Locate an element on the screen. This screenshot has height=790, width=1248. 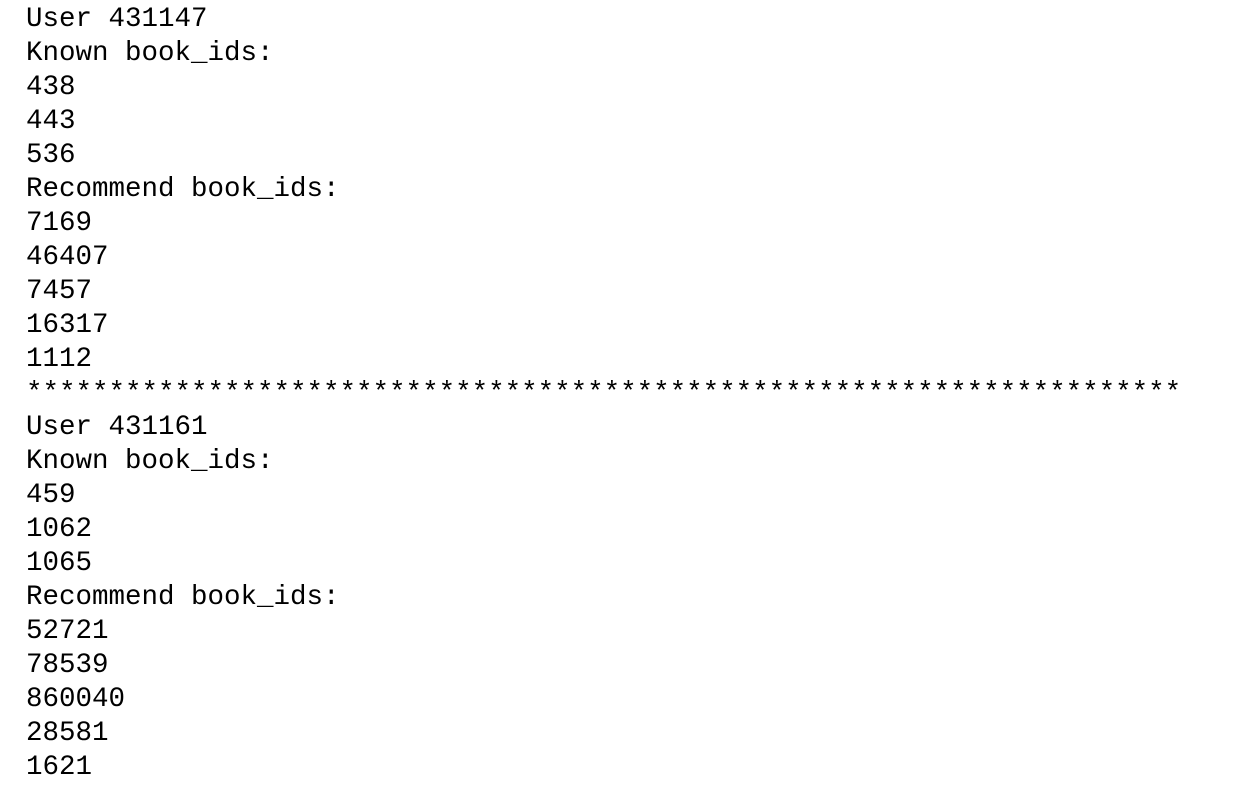
recommend-book-id: 7169 is located at coordinates (59, 223).